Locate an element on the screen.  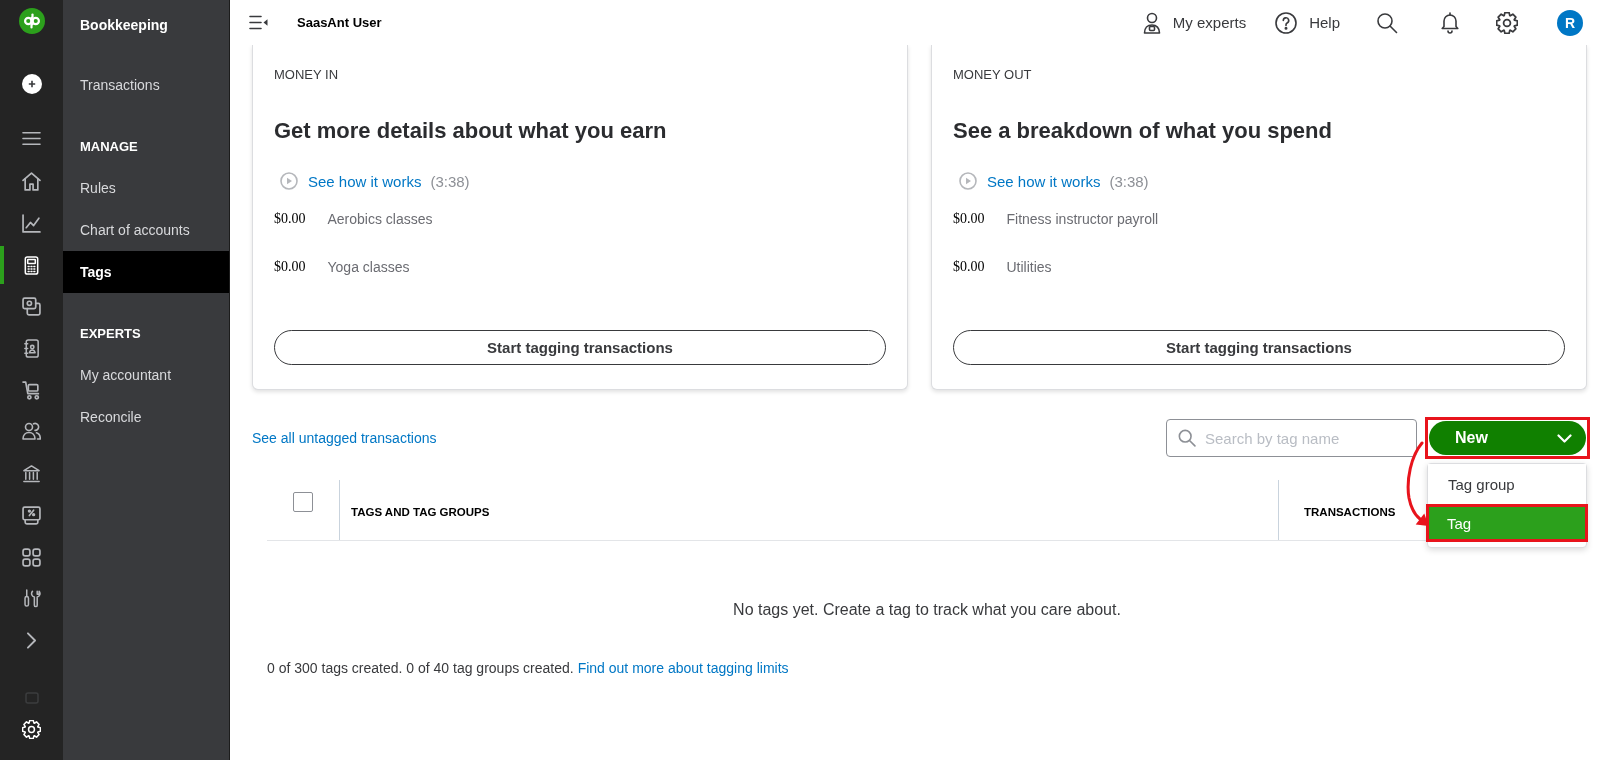
card-heading: See a breakdown of what you spend is located at coordinates (1142, 131).